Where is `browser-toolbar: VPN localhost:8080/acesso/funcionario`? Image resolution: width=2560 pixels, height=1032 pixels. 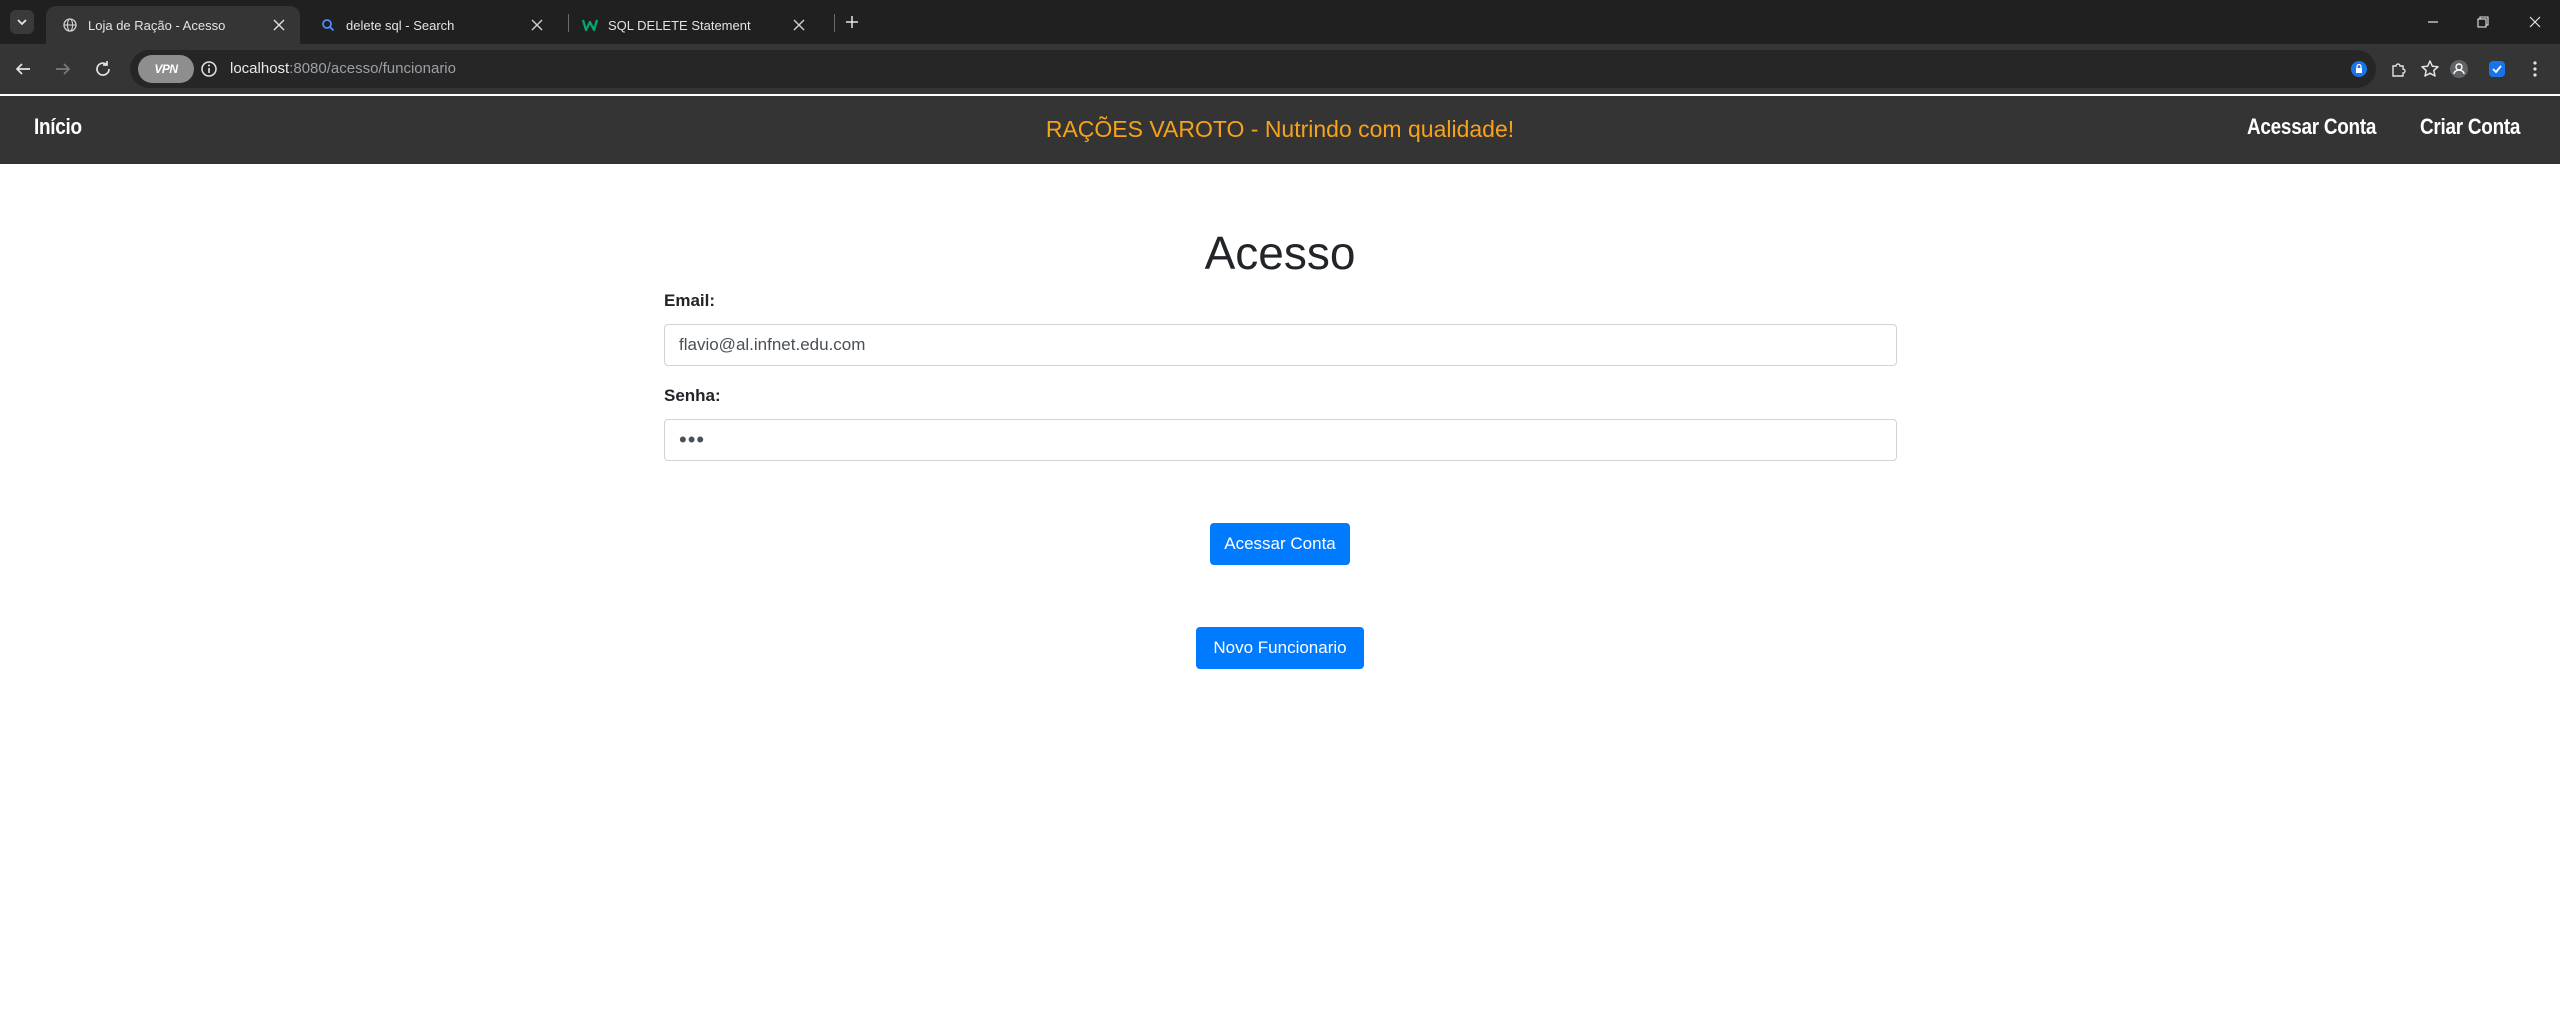
browser-toolbar: VPN localhost:8080/acesso/funcionario is located at coordinates (1280, 69).